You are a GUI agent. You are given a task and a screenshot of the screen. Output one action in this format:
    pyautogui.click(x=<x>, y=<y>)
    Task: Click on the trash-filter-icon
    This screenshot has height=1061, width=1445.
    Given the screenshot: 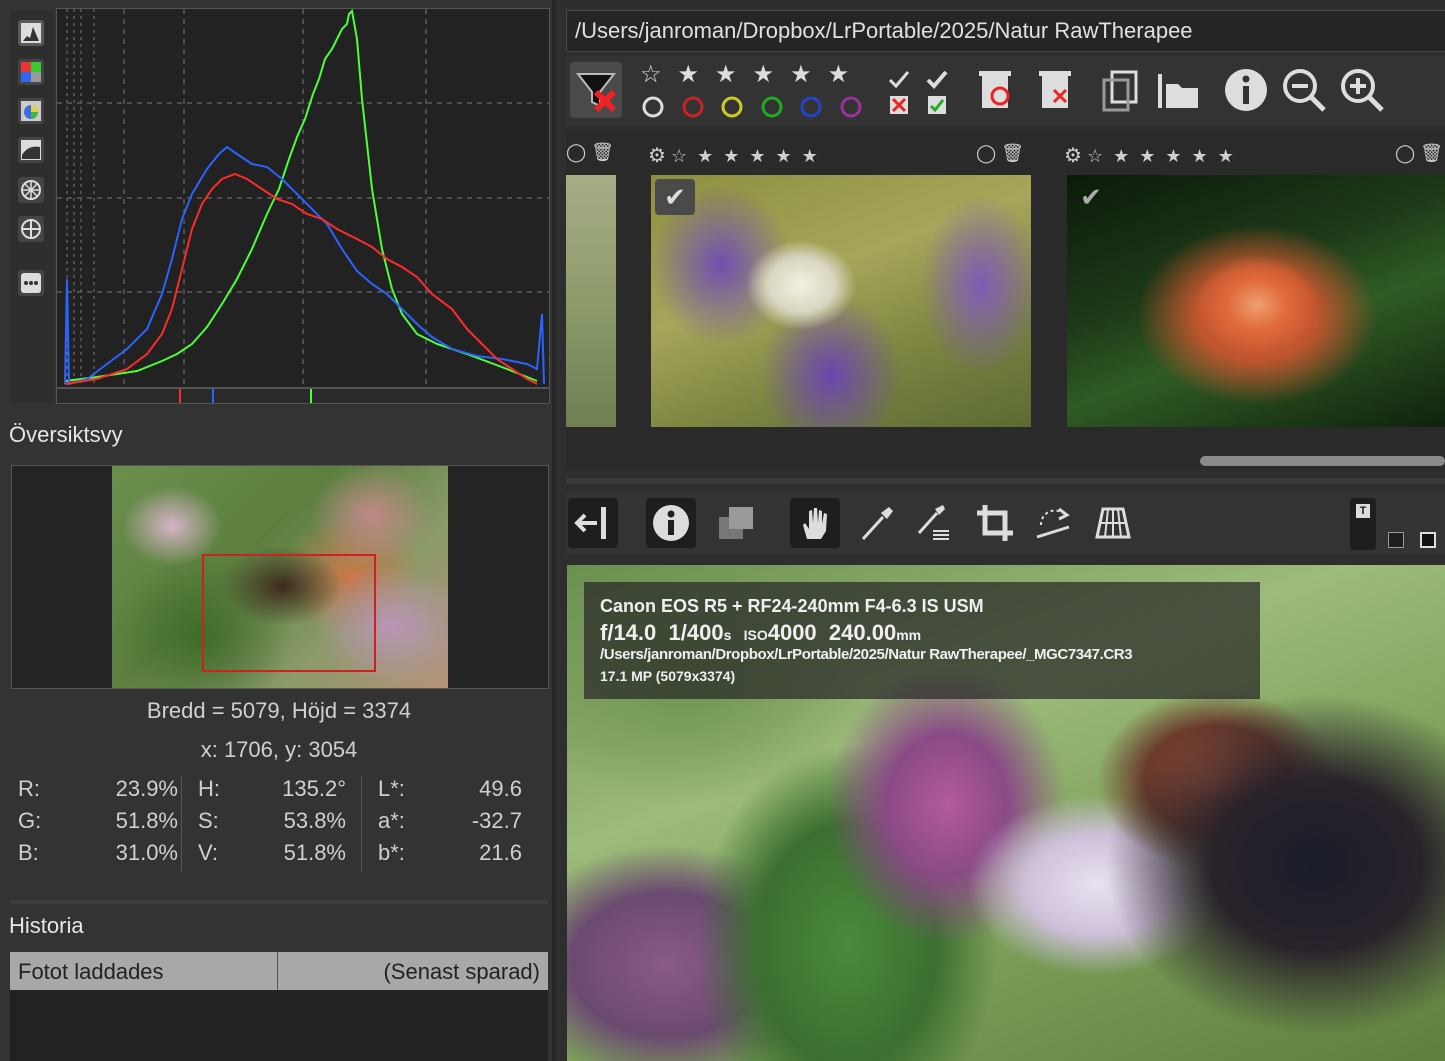 What is the action you would take?
    pyautogui.click(x=996, y=93)
    